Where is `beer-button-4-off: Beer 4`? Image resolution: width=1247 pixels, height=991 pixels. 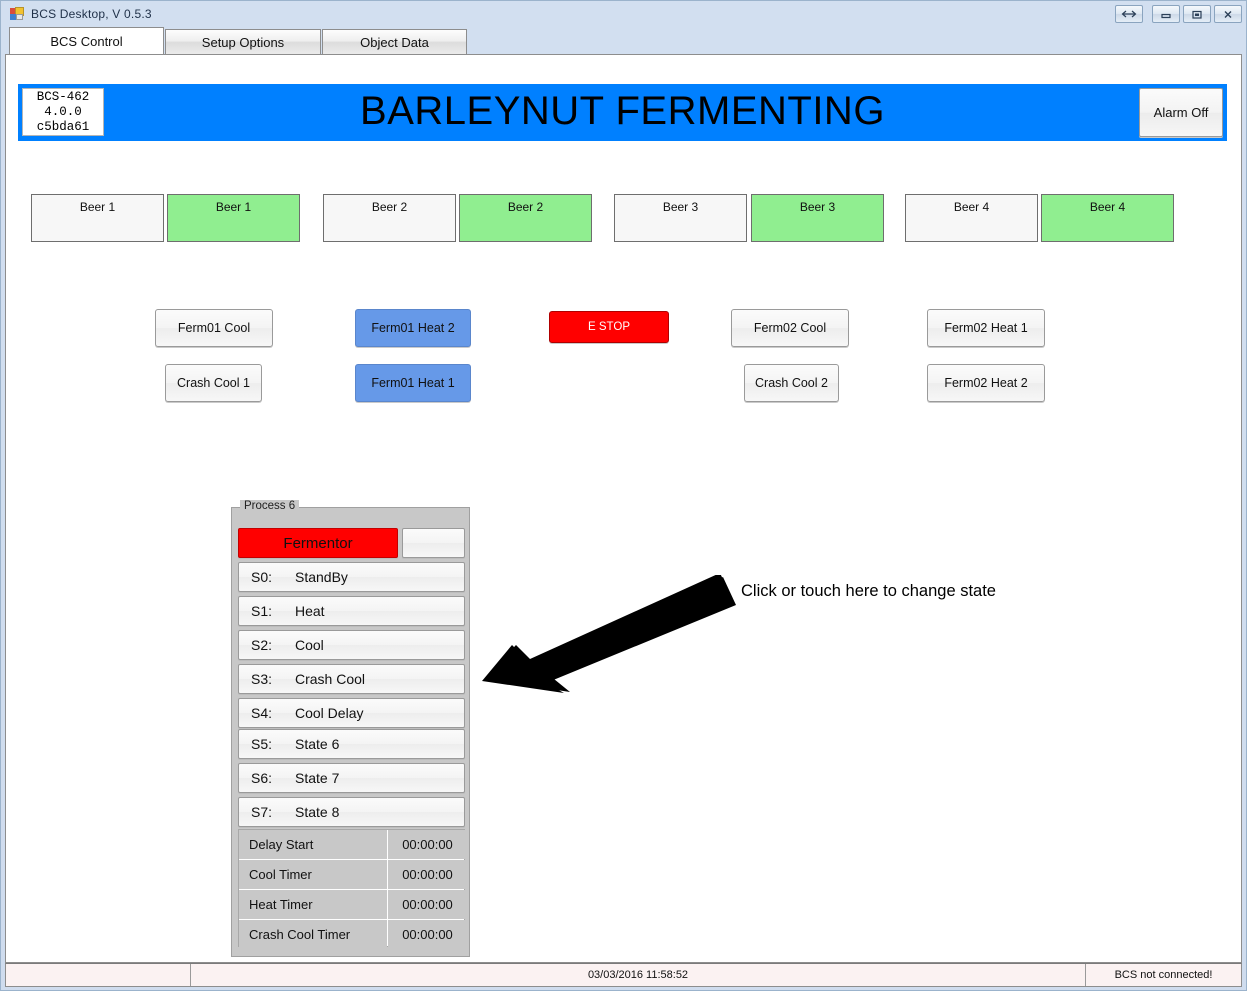
beer-button-4-off: Beer 4 is located at coordinates (971, 218).